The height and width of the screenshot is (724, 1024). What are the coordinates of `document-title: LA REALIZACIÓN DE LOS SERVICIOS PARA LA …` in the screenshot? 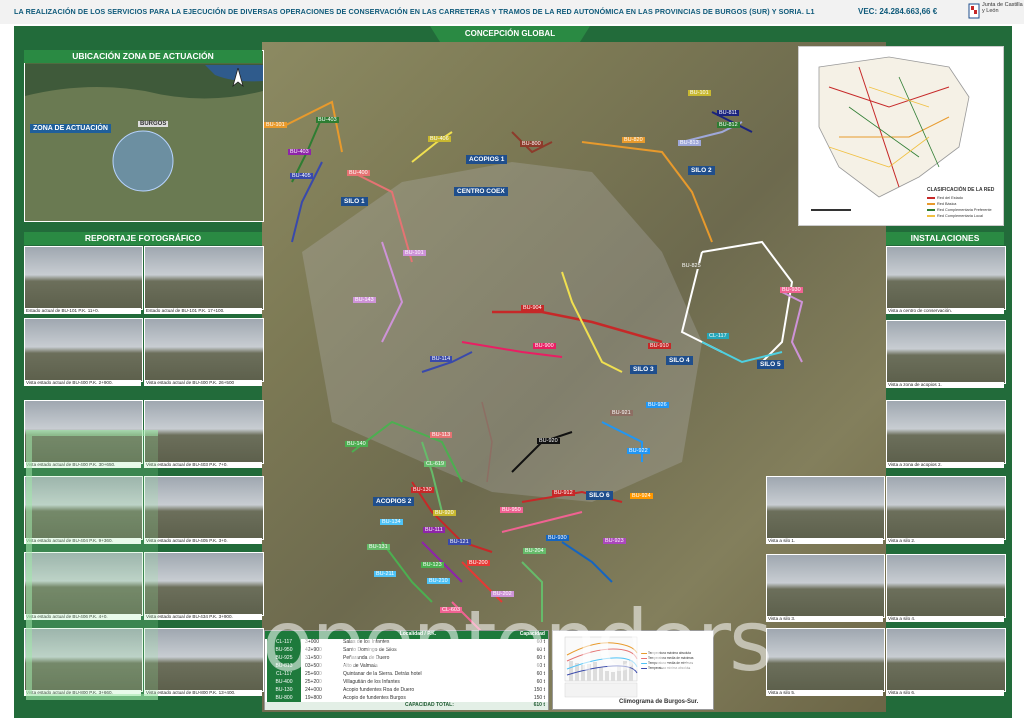 It's located at (414, 11).